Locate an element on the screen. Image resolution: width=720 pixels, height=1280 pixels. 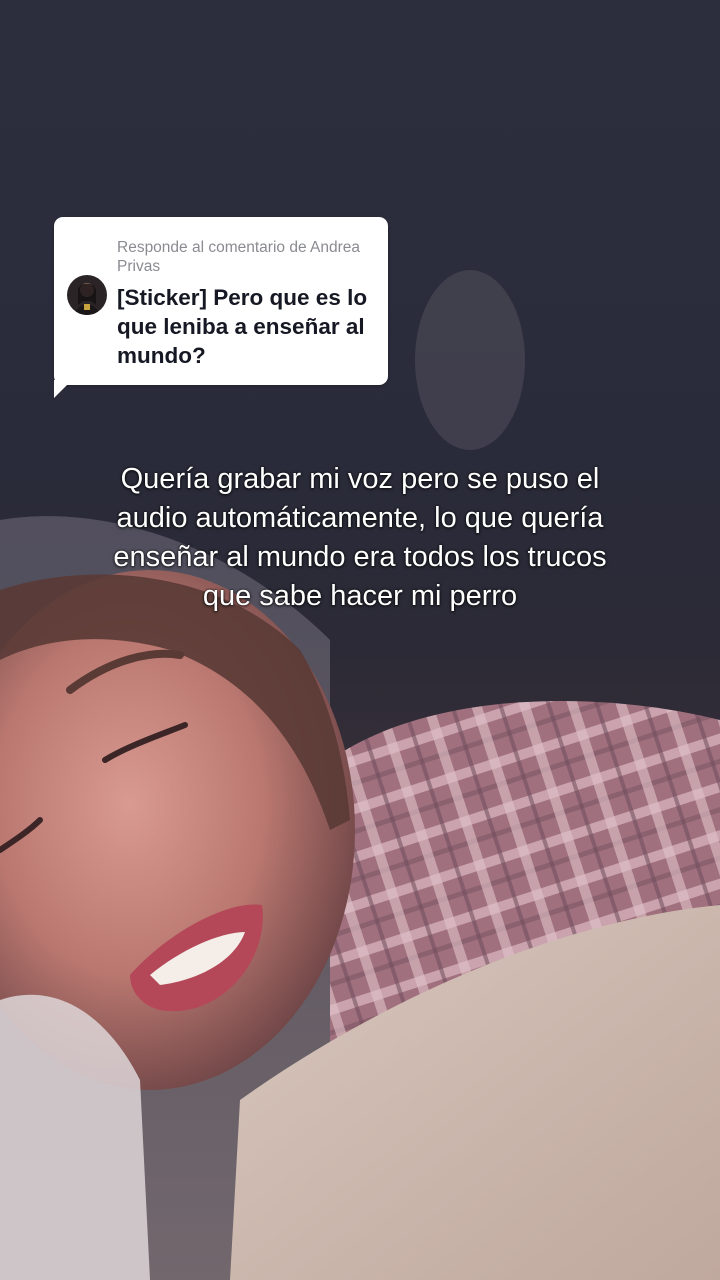
commenter-avatar is located at coordinates (87, 295).